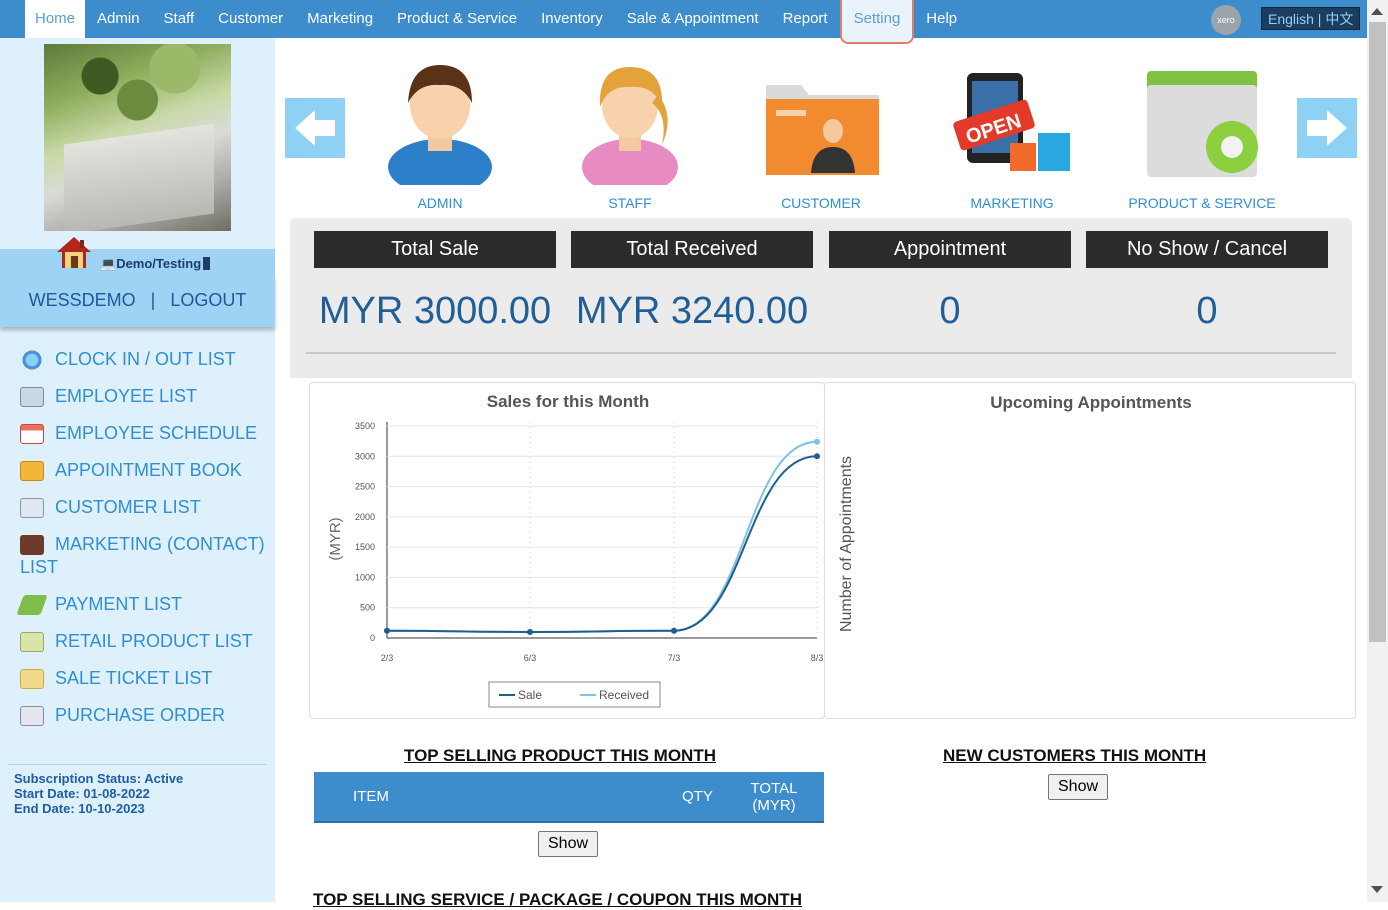  What do you see at coordinates (145, 396) in the screenshot?
I see `sidebar-item-employee-list: EMPLOYEE LIST` at bounding box center [145, 396].